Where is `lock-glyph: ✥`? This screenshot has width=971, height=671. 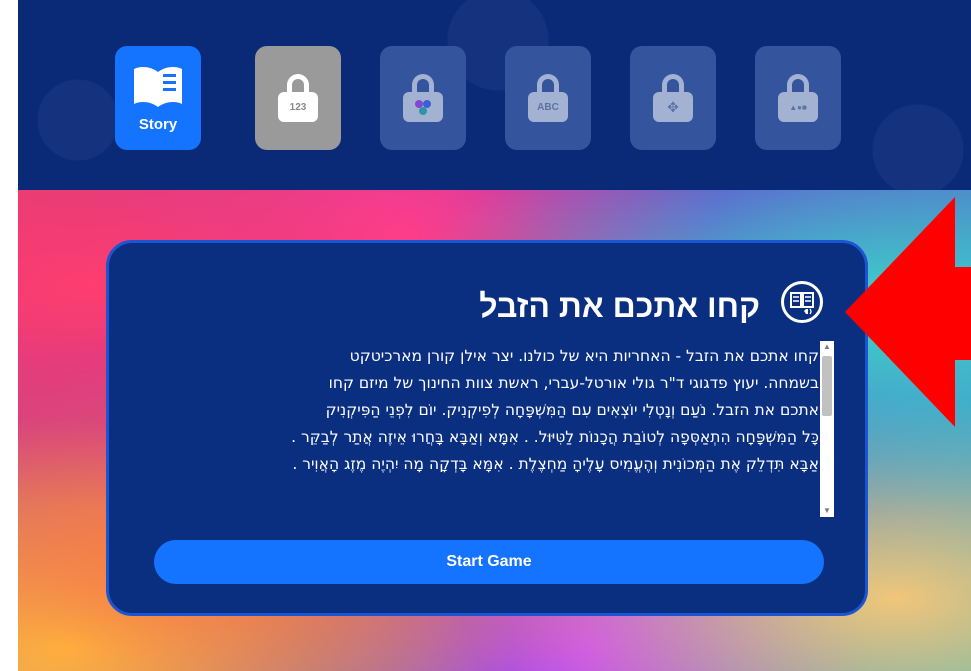 lock-glyph: ✥ is located at coordinates (673, 107).